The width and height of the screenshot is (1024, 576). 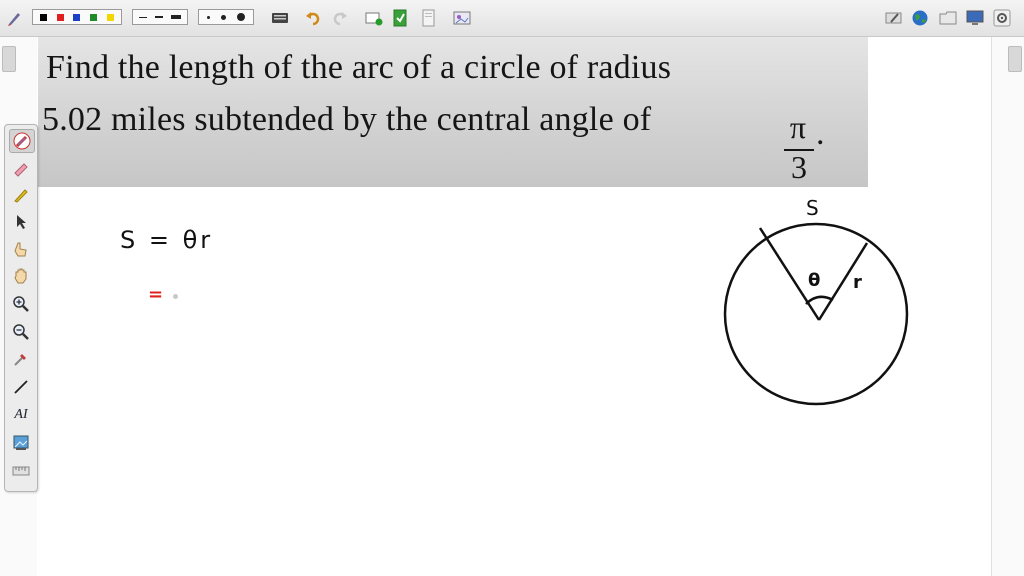 What do you see at coordinates (816, 314) in the screenshot?
I see `circle-diagram` at bounding box center [816, 314].